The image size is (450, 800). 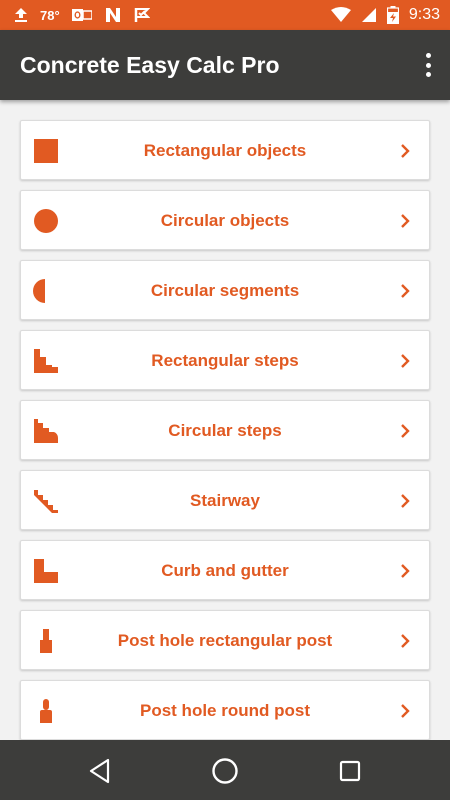 I want to click on home-icon, so click(x=225, y=771).